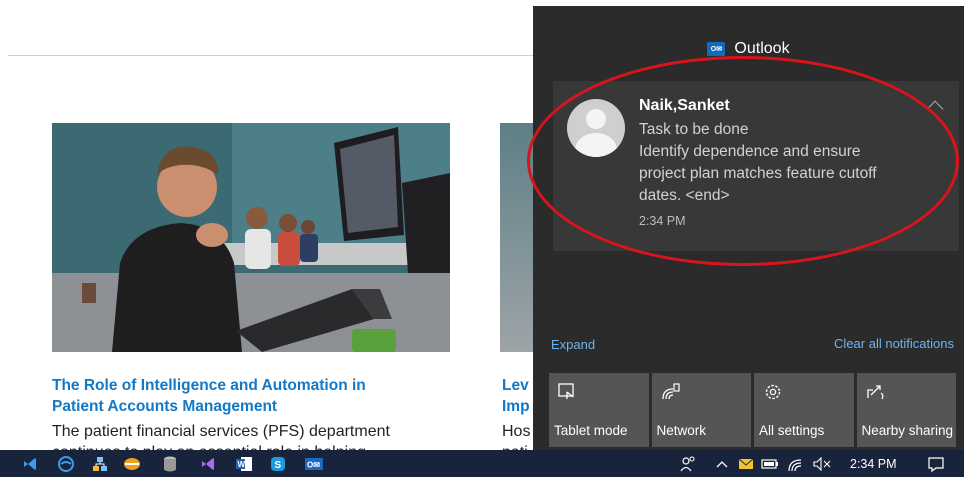  What do you see at coordinates (694, 129) in the screenshot?
I see `notification-subject: Task to be done` at bounding box center [694, 129].